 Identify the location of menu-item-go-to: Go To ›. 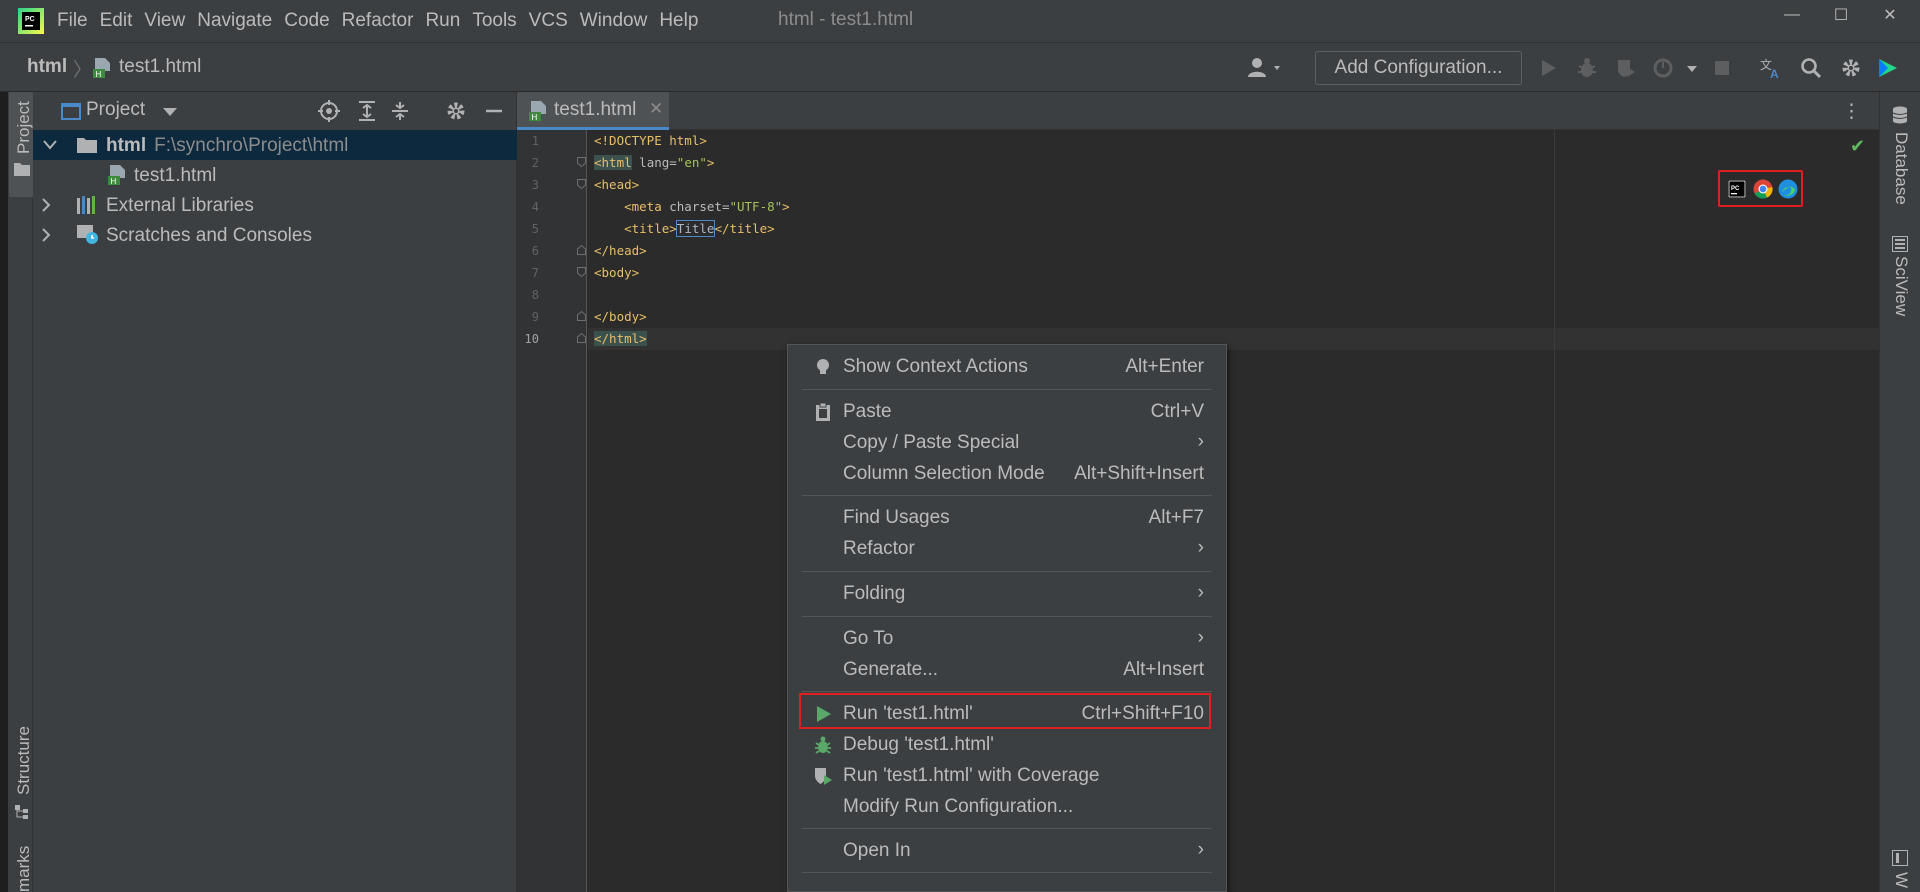
(1007, 638).